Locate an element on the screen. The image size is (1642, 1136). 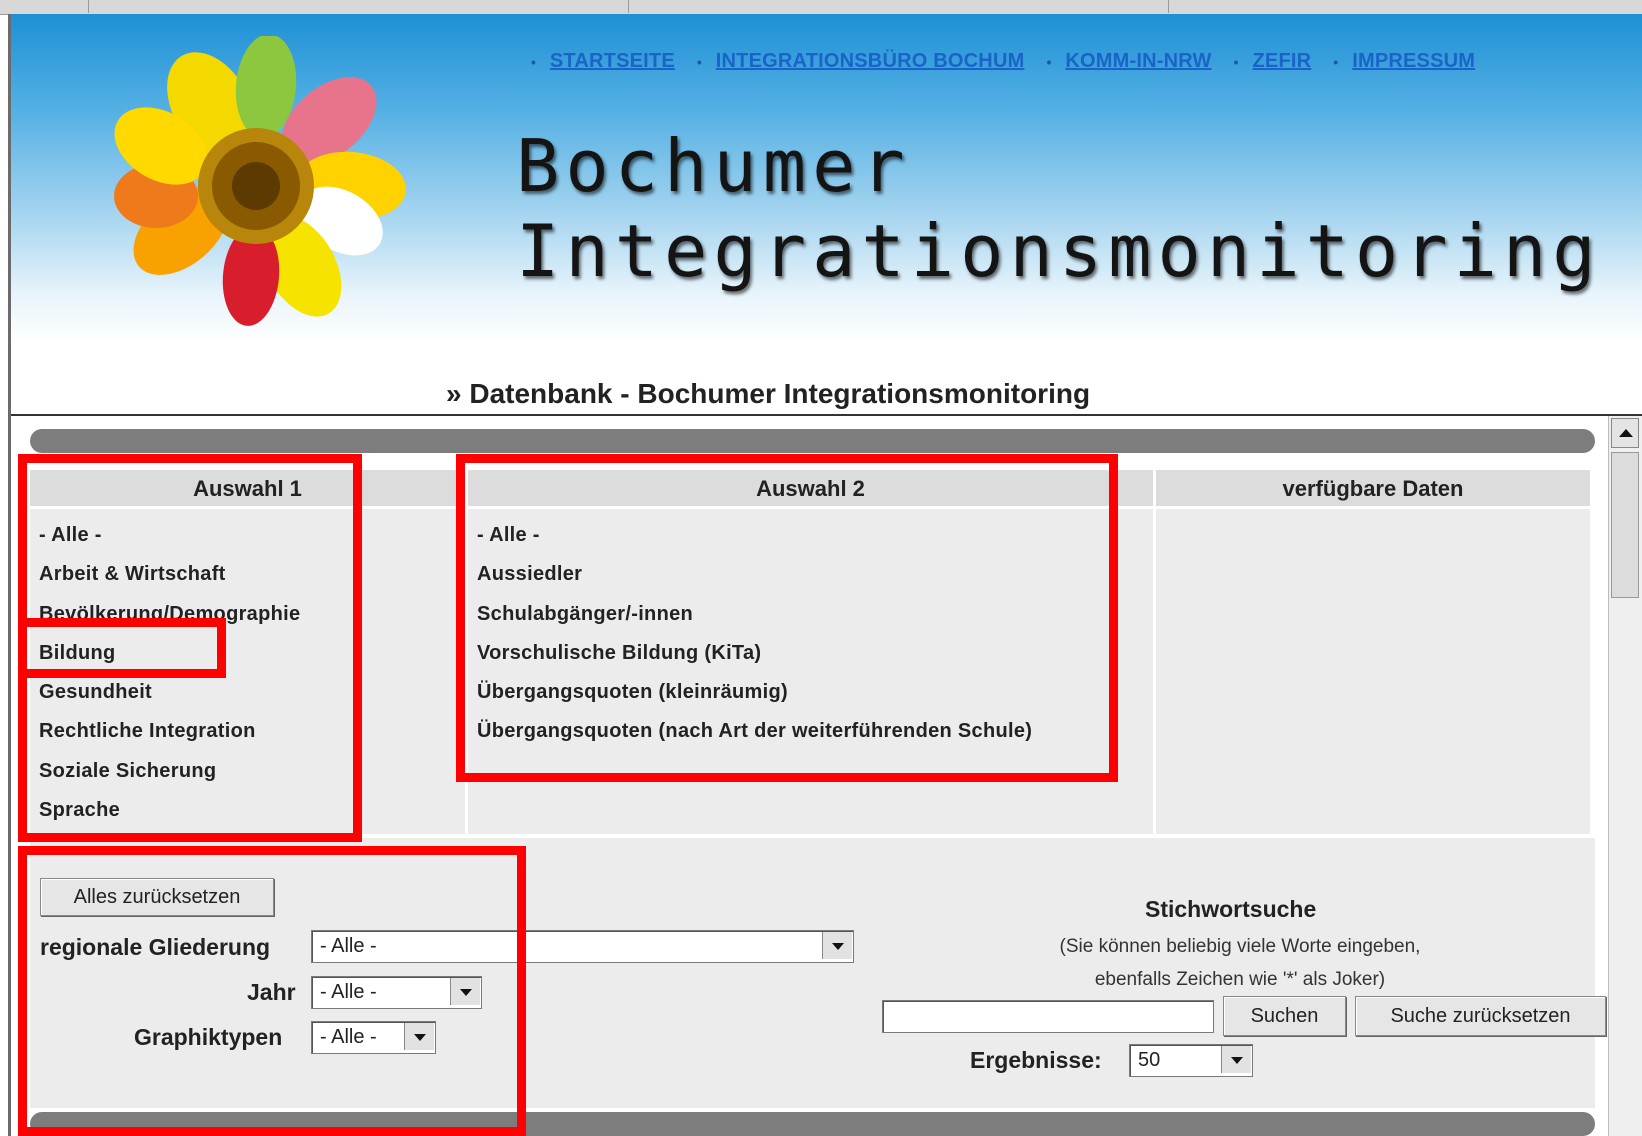
verfuegbare-daten-header: verfügbare Daten is located at coordinates (1373, 489).